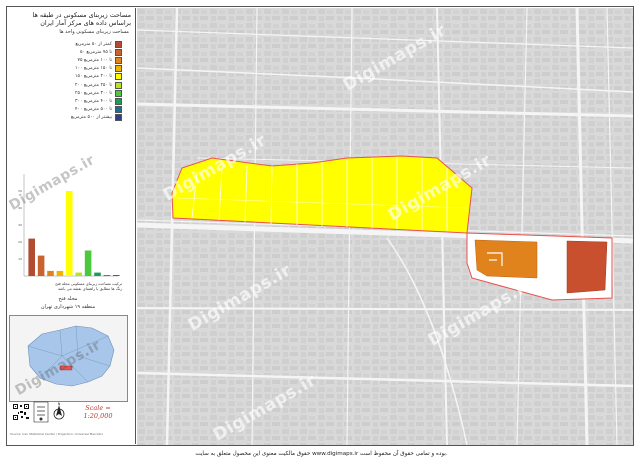 The image size is (643, 461). Describe the element at coordinates (93, 69) in the screenshot. I see `legend-item-label: ۱۰۰ تا ۱۵۰ مترمربع` at that location.